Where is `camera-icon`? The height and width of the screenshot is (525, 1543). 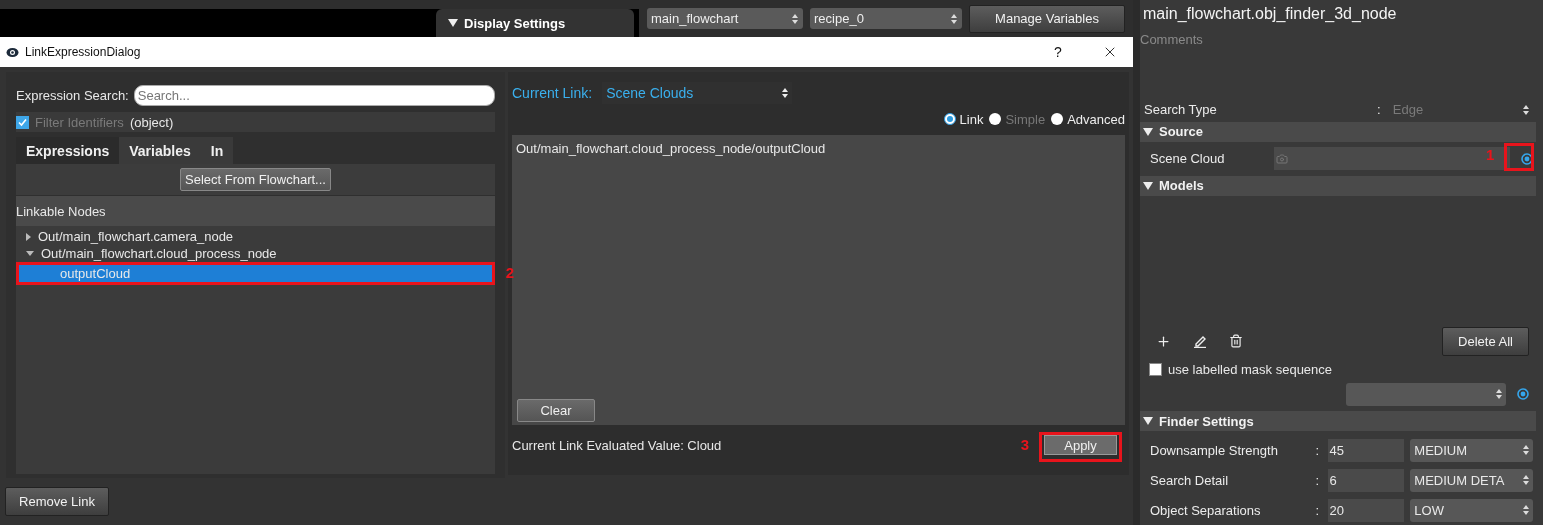 camera-icon is located at coordinates (1282, 158).